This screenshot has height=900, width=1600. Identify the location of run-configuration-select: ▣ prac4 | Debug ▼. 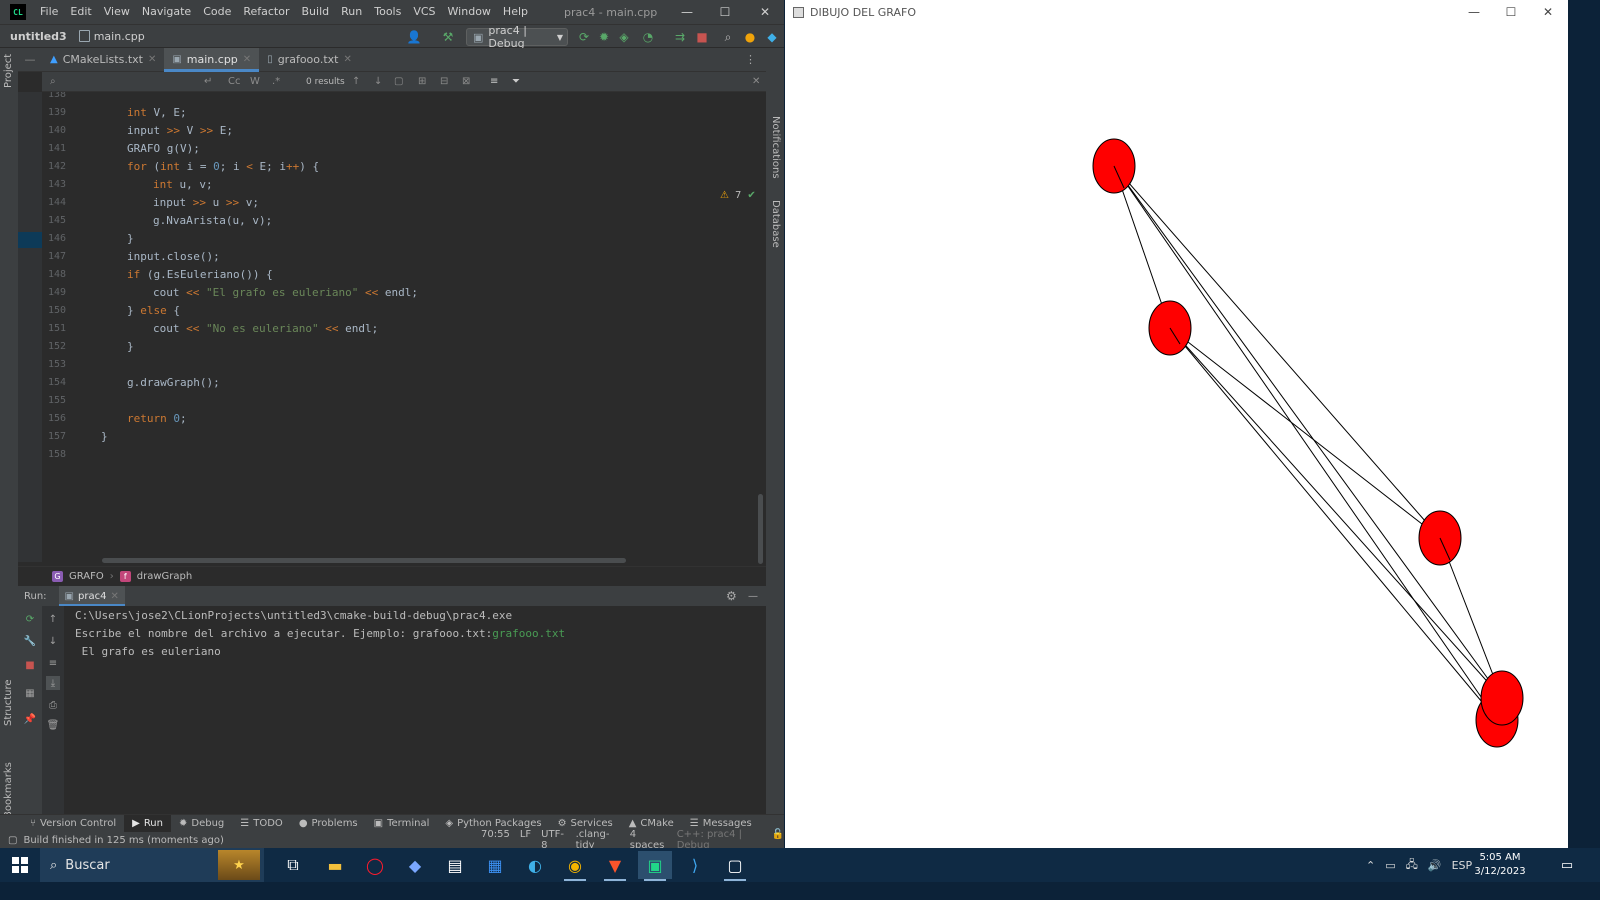
(517, 37).